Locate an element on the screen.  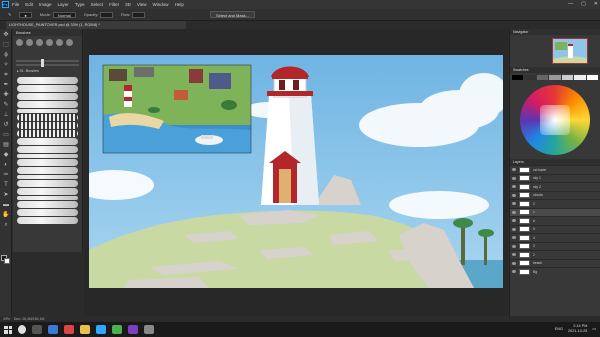
minimize-button: — is located at coordinates (570, 4).